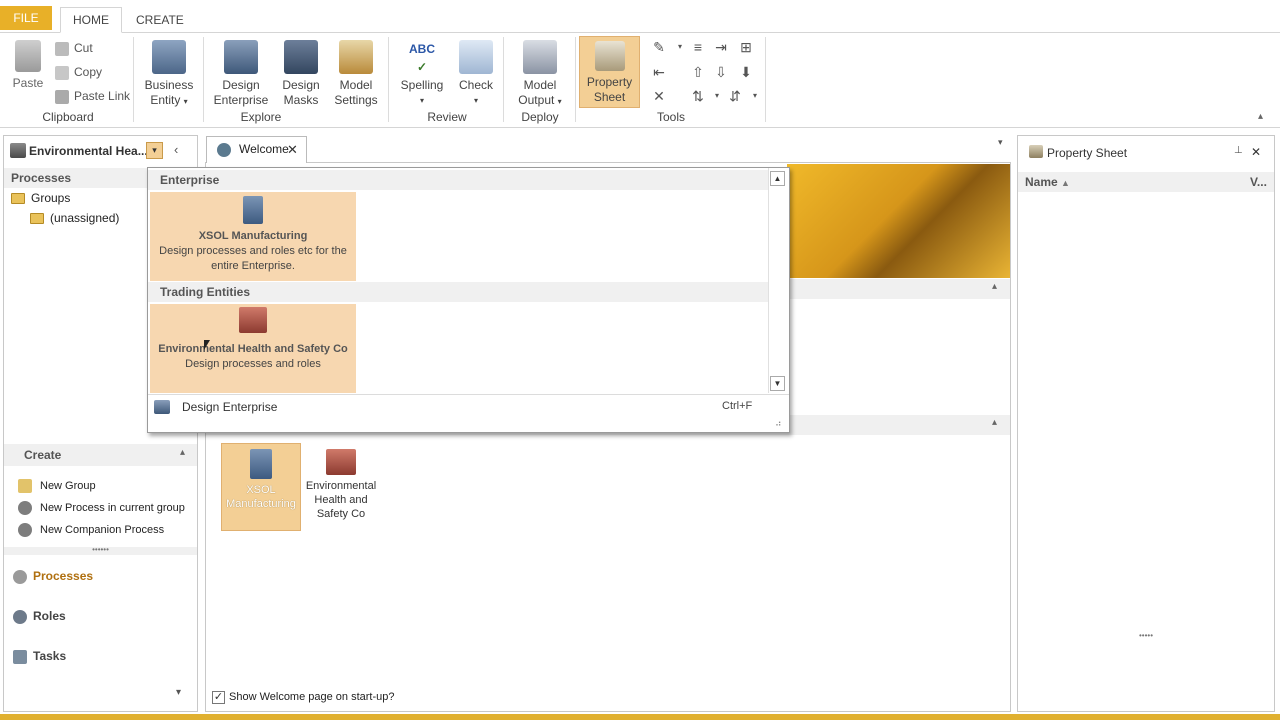 The height and width of the screenshot is (720, 1280). I want to click on property-sheet-button: Property Sheet, so click(609, 72).